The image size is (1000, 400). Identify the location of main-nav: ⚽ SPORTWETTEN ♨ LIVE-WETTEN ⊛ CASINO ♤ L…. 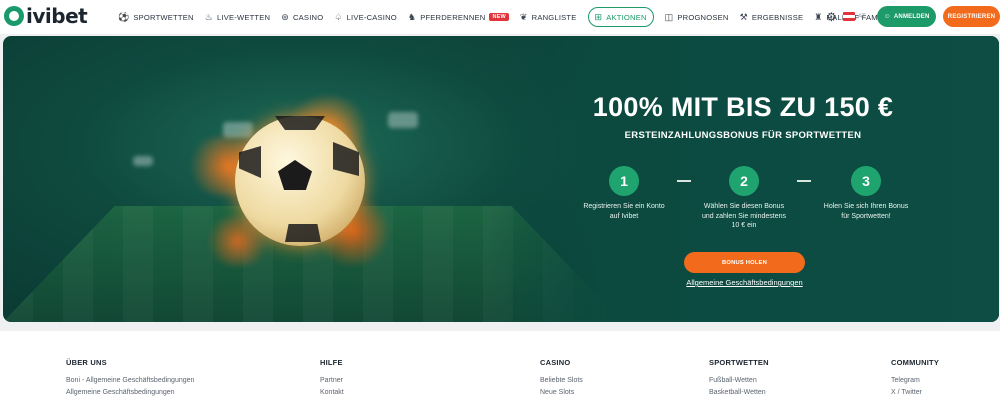
(506, 17).